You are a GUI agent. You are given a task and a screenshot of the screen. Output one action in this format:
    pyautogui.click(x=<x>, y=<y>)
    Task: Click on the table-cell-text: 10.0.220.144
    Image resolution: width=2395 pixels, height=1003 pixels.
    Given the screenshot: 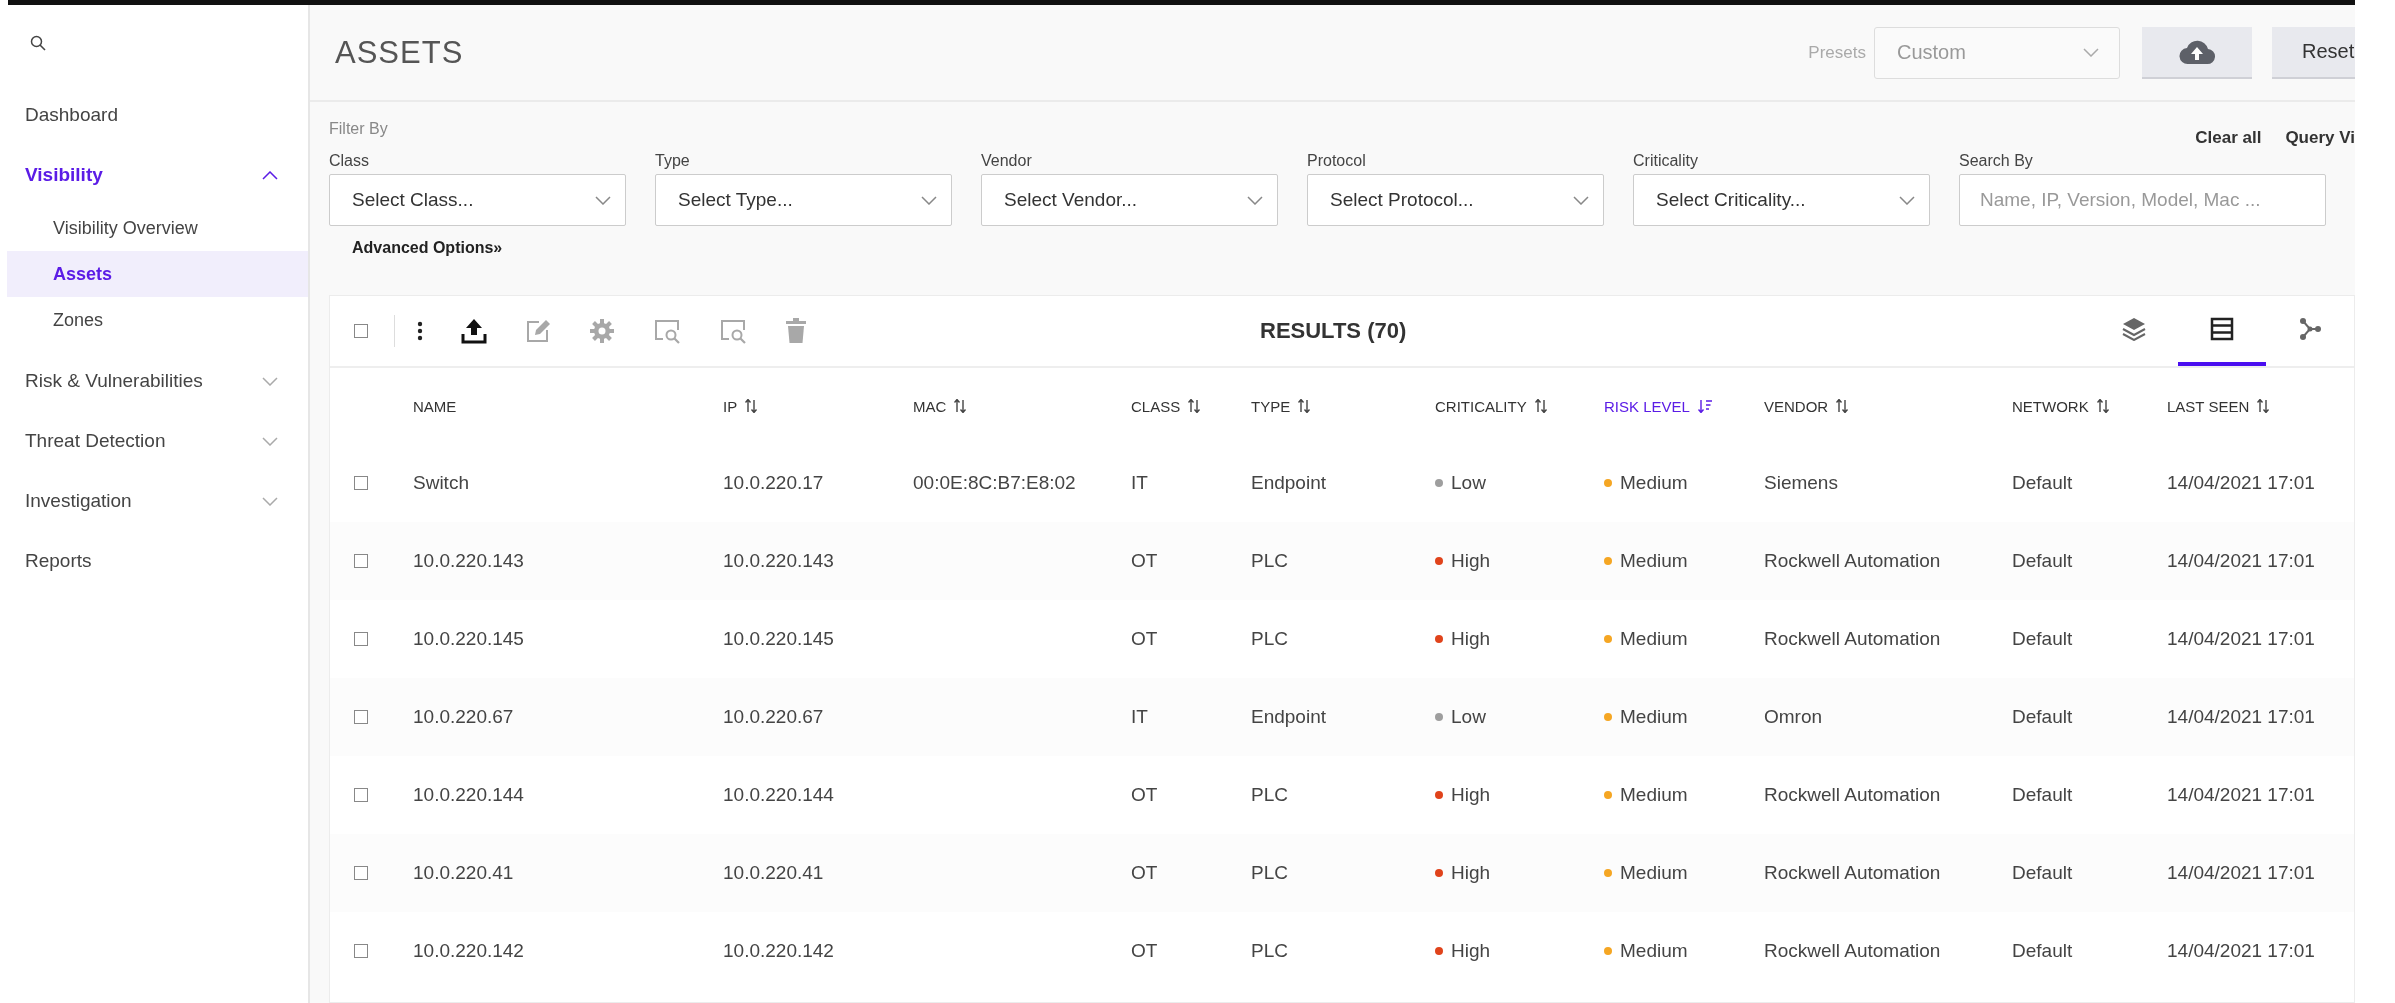 What is the action you would take?
    pyautogui.click(x=779, y=795)
    